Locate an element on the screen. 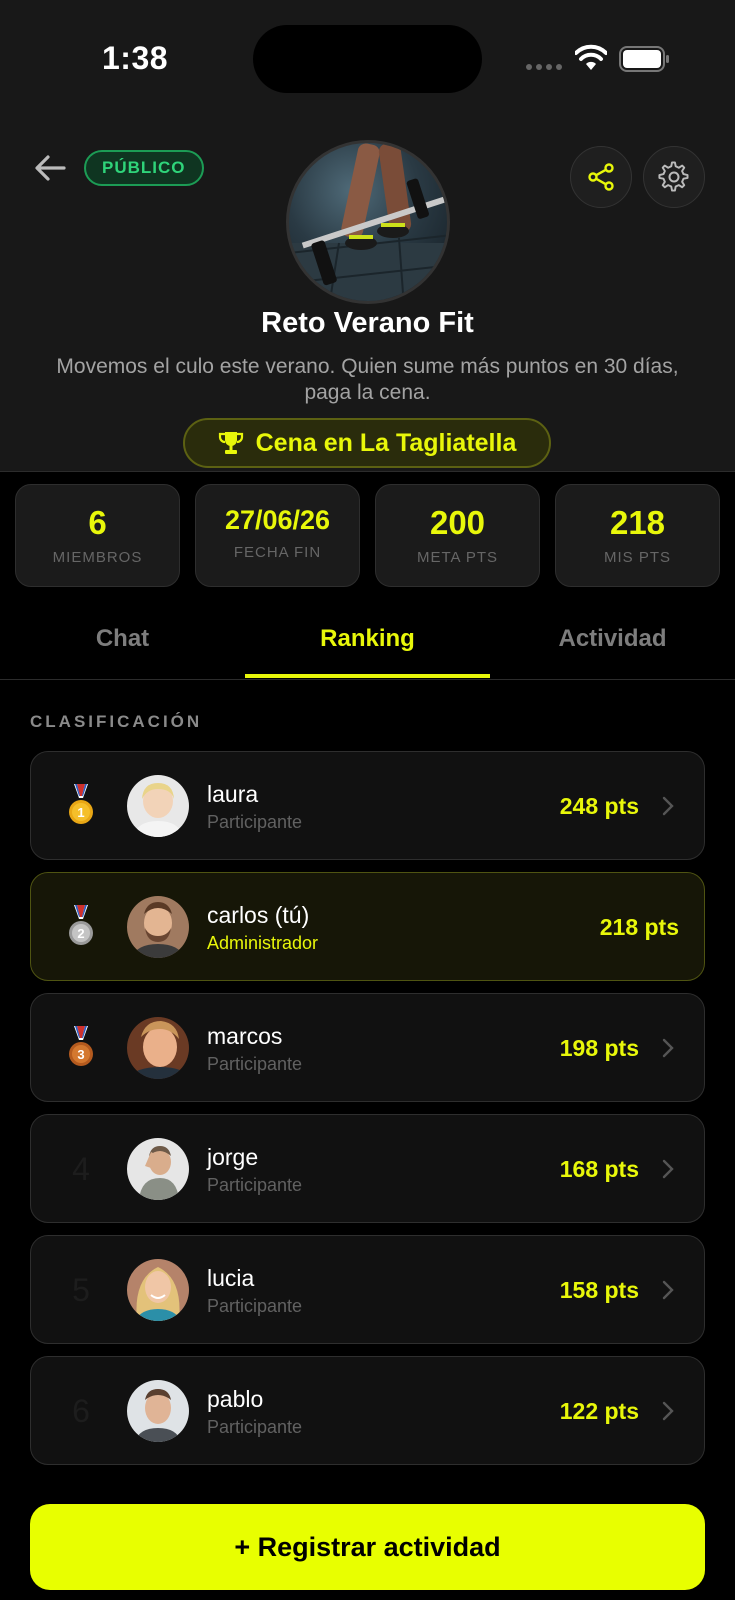 The image size is (735, 1600). cellular-signal-icon is located at coordinates (544, 67).